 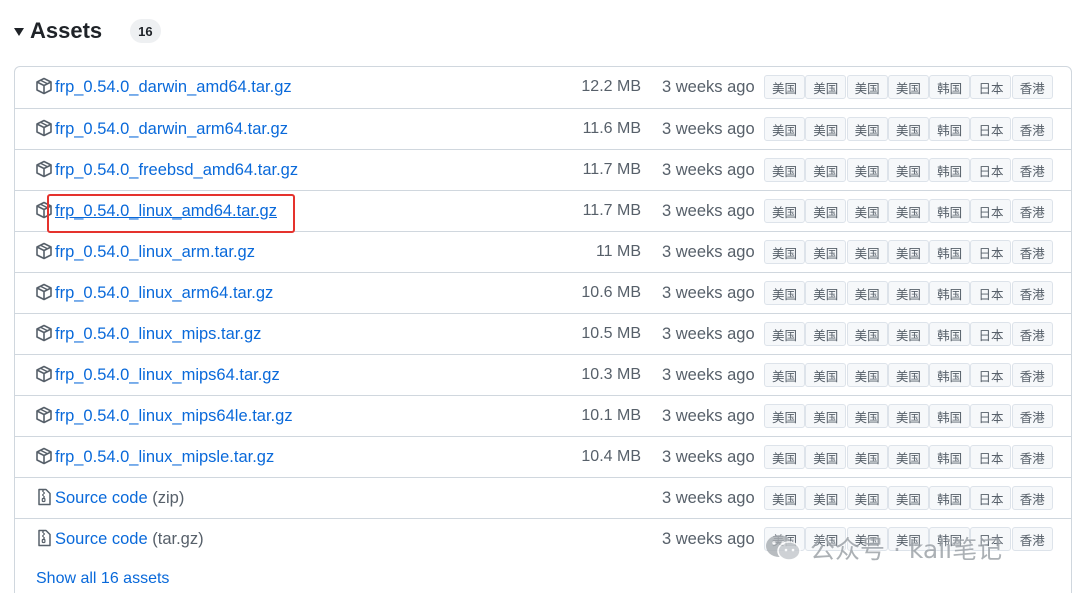 I want to click on asset-download-link: frp_0.54.0_freebsd_amd64.tar.gz, so click(x=176, y=170).